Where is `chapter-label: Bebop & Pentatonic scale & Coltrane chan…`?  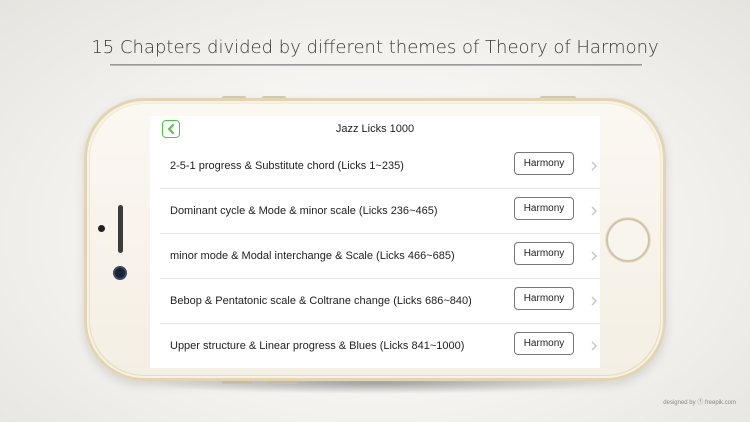 chapter-label: Bebop & Pentatonic scale & Coltrane chan… is located at coordinates (321, 301).